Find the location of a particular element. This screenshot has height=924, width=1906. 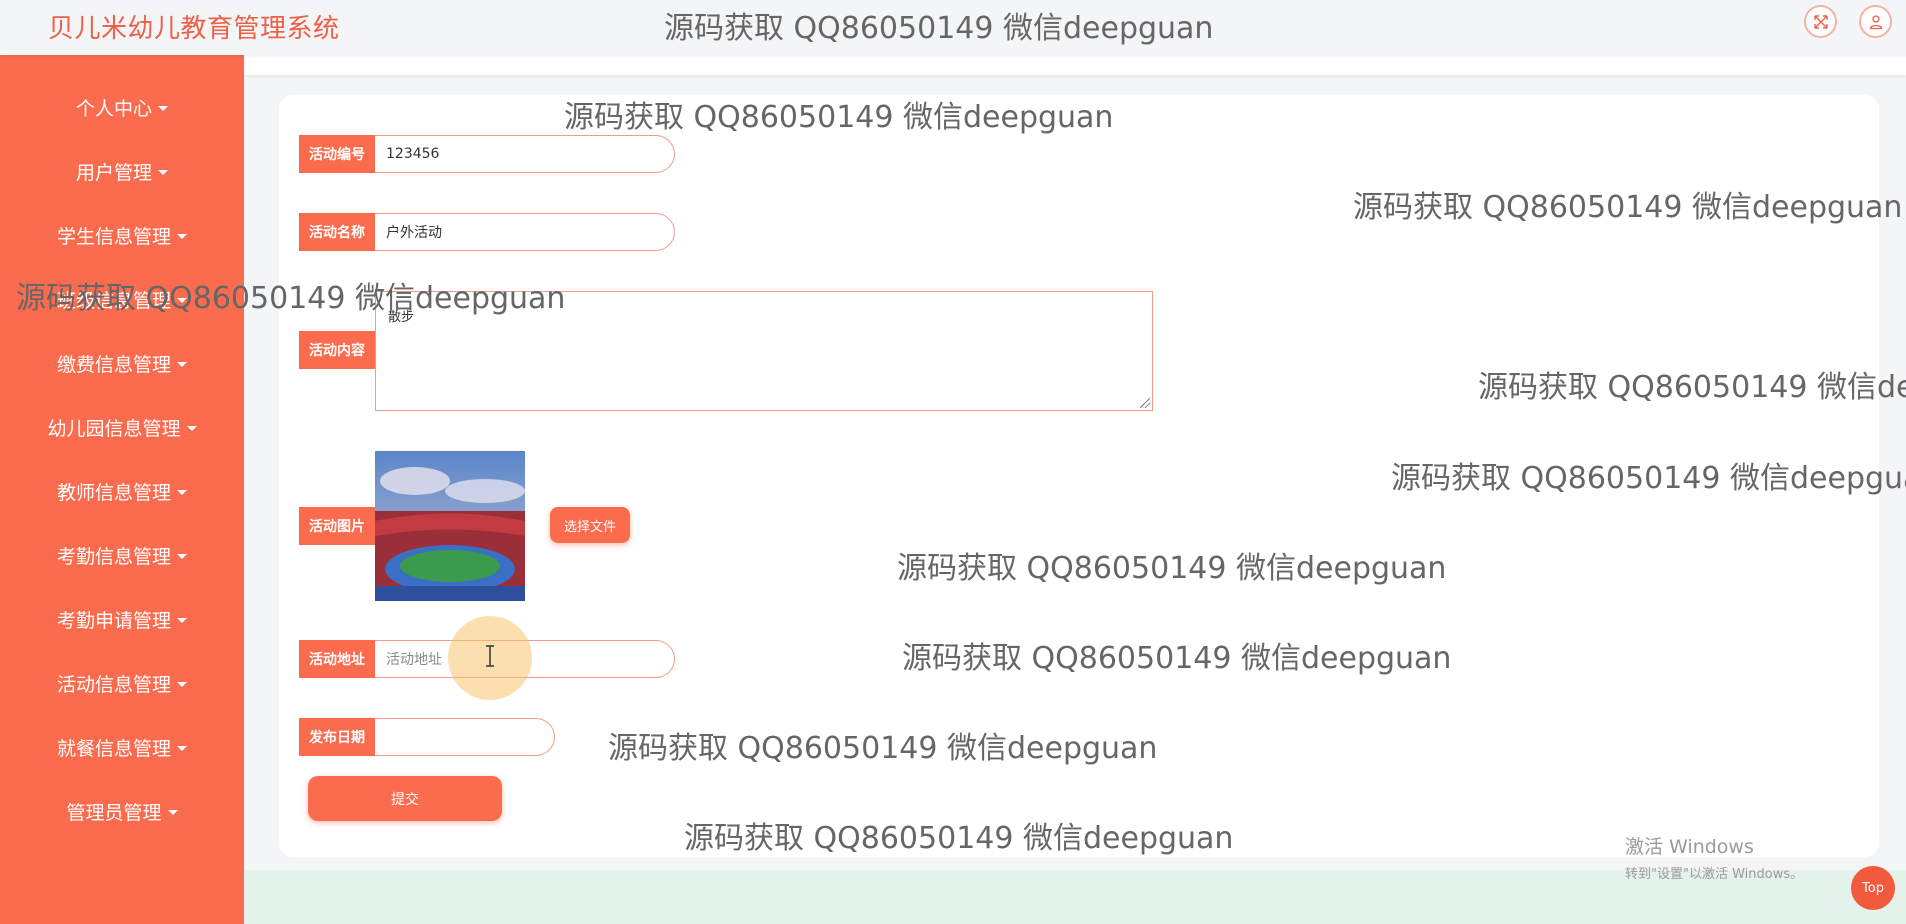

activity-address-label: 活动地址 is located at coordinates (337, 659).